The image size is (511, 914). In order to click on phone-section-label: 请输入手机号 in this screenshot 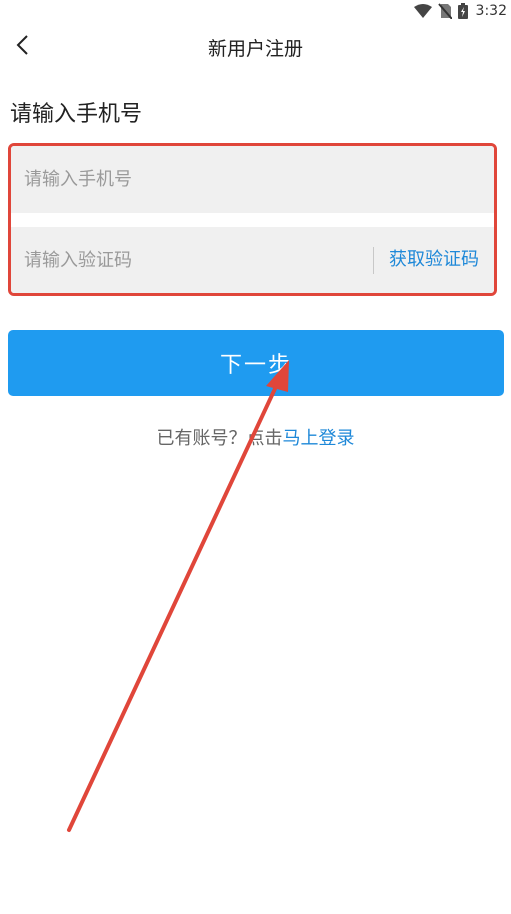, I will do `click(76, 114)`.